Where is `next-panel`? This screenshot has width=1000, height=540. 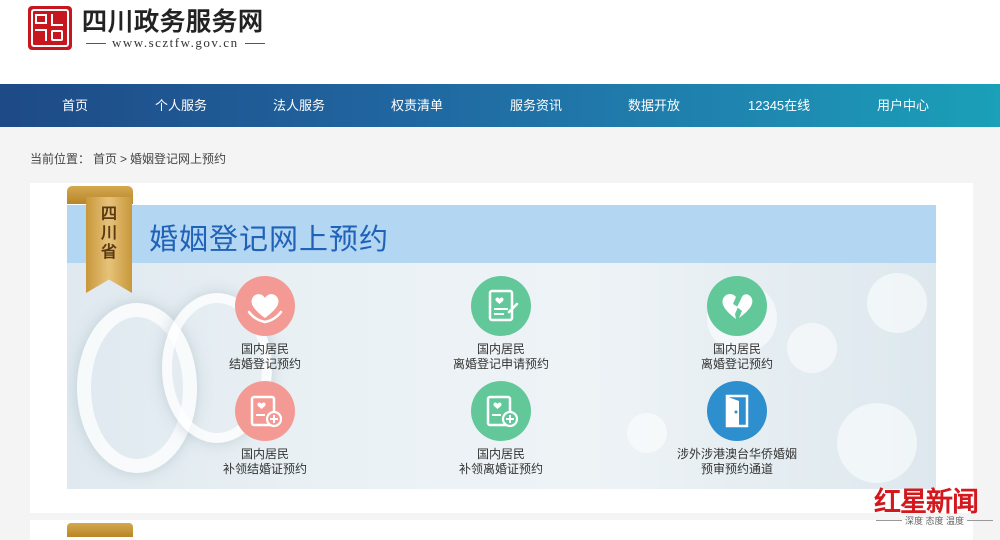
next-panel is located at coordinates (501, 530).